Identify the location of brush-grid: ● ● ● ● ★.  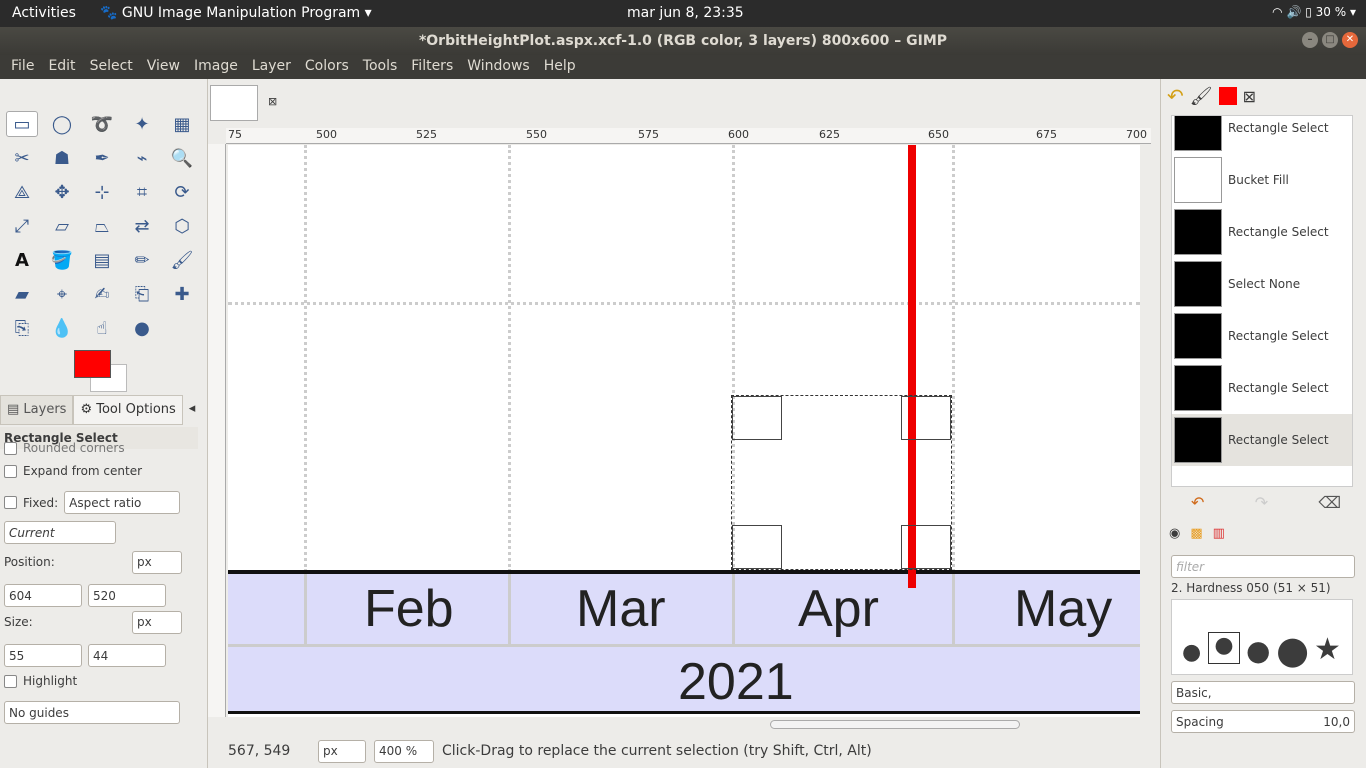
(1262, 637).